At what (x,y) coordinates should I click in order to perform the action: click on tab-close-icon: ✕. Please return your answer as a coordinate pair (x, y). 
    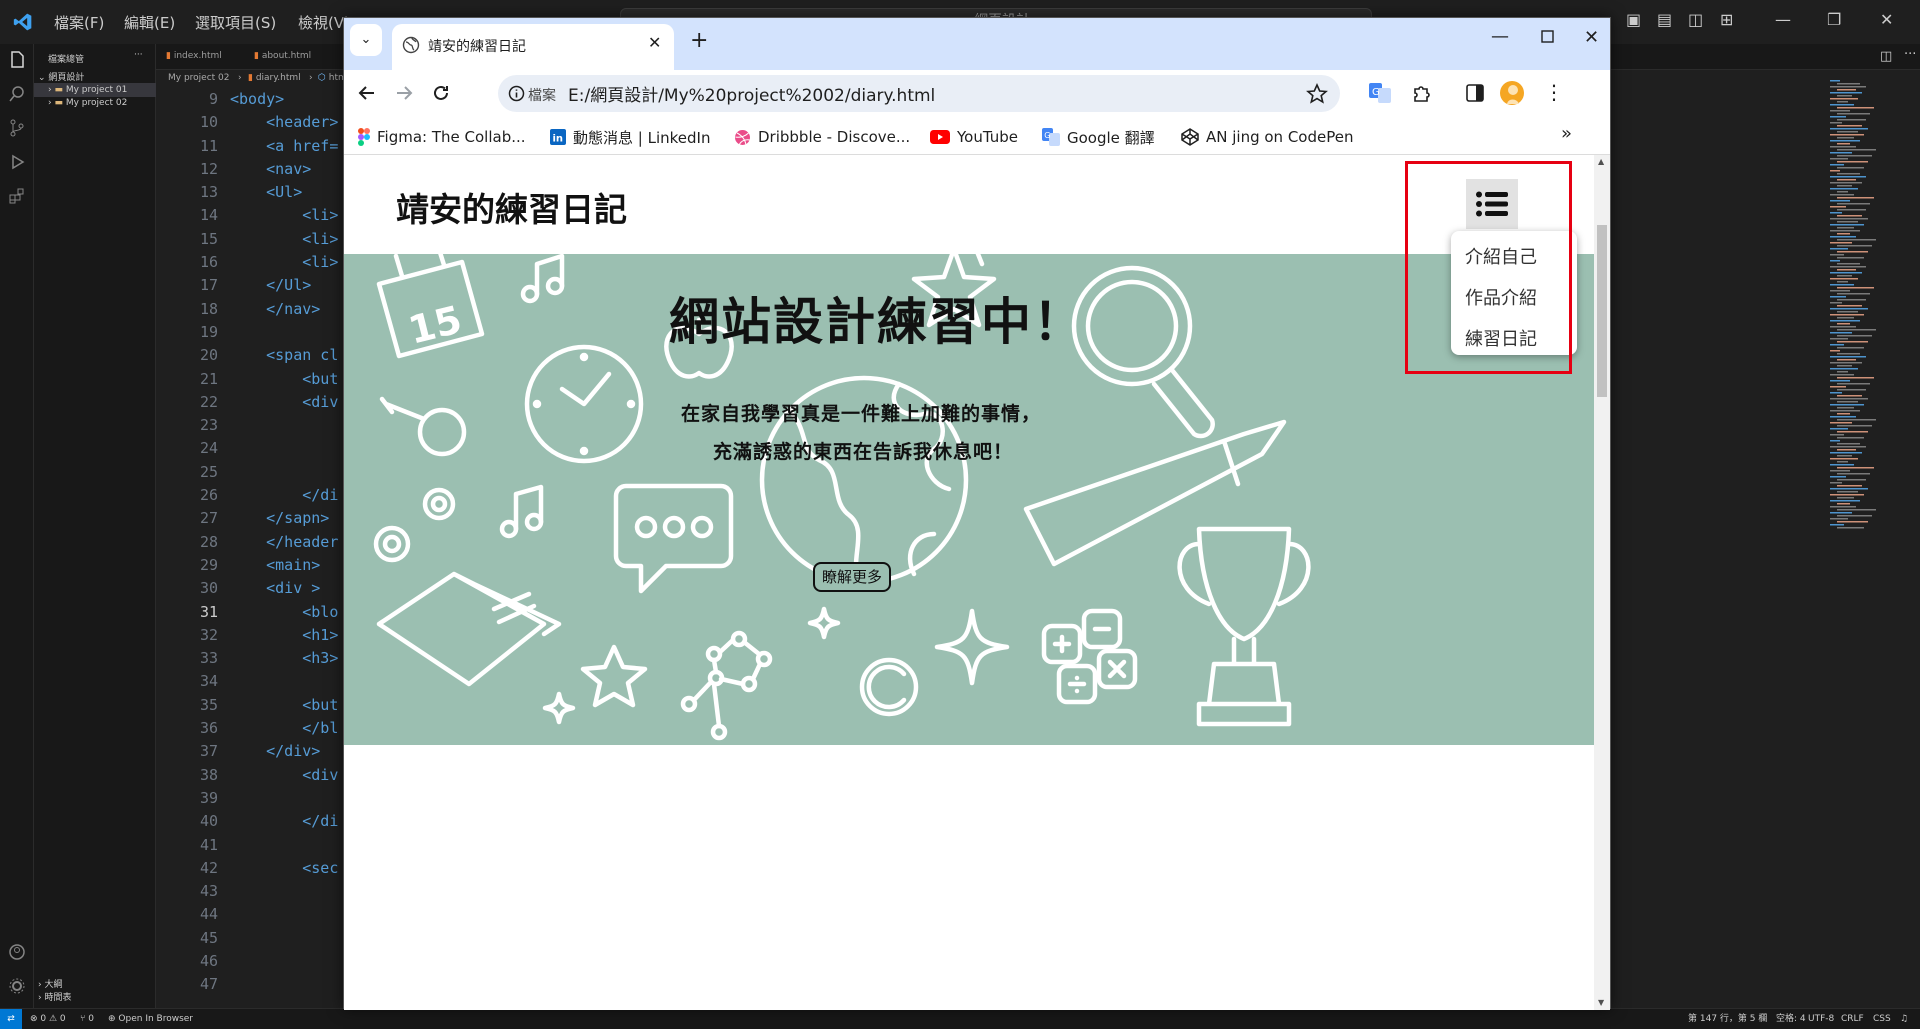
    Looking at the image, I should click on (654, 42).